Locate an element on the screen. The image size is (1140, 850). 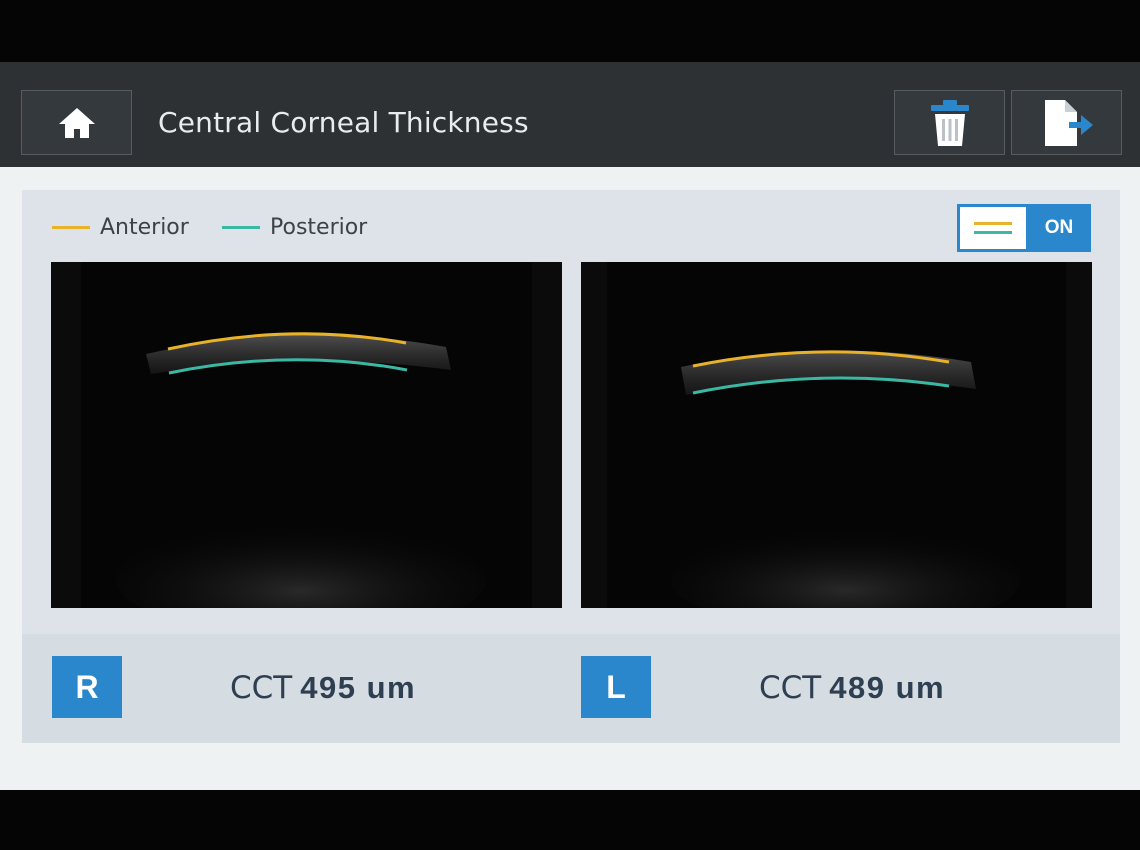
page-title: Central Corneal Thickness is located at coordinates (343, 122).